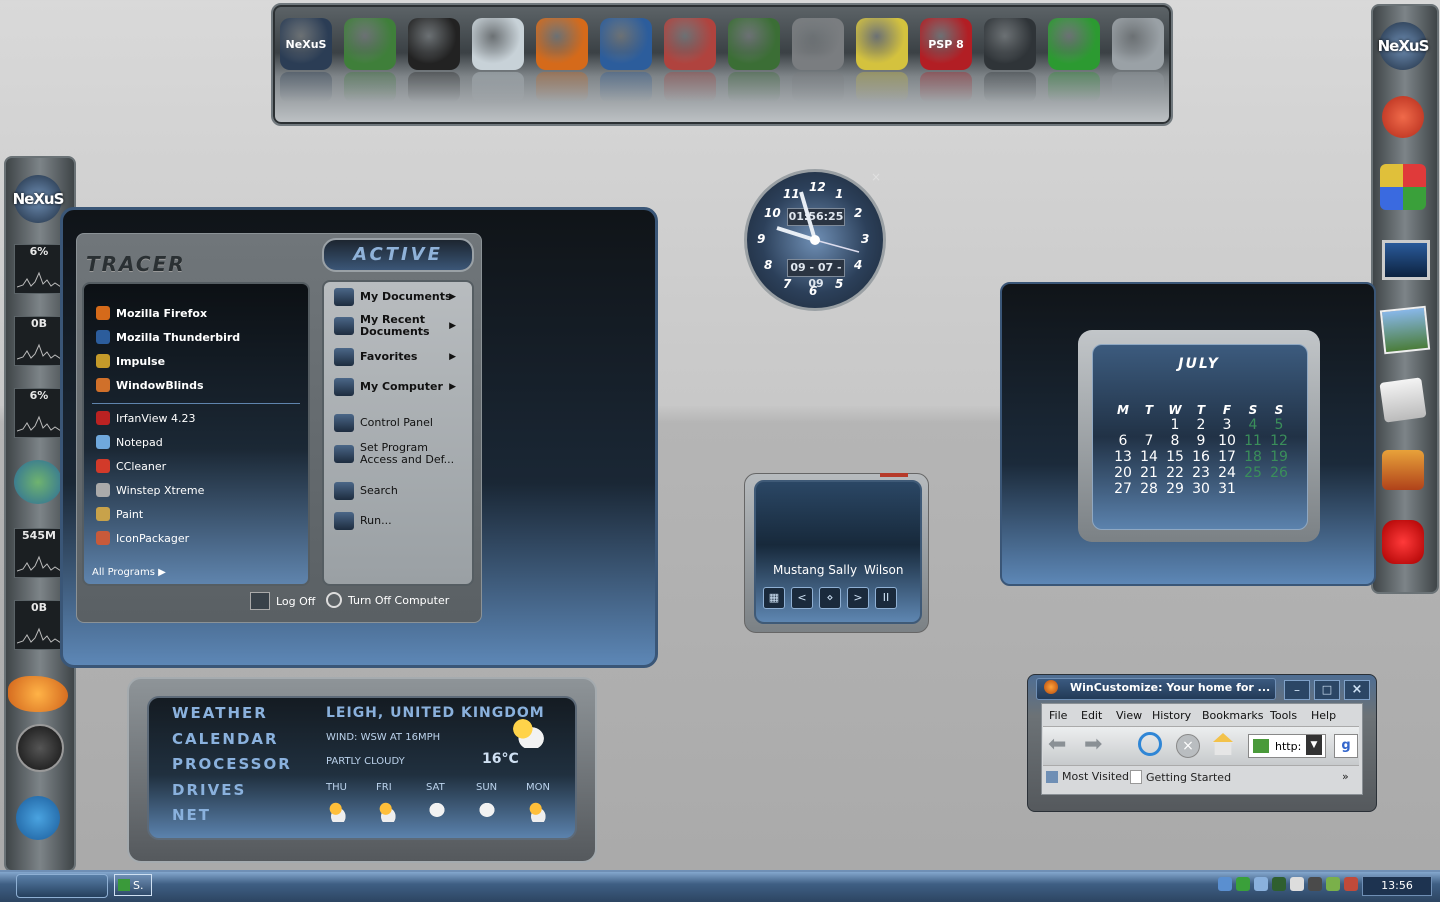 The image size is (1440, 902). What do you see at coordinates (1227, 425) in the screenshot?
I see `calendar-day: 3` at bounding box center [1227, 425].